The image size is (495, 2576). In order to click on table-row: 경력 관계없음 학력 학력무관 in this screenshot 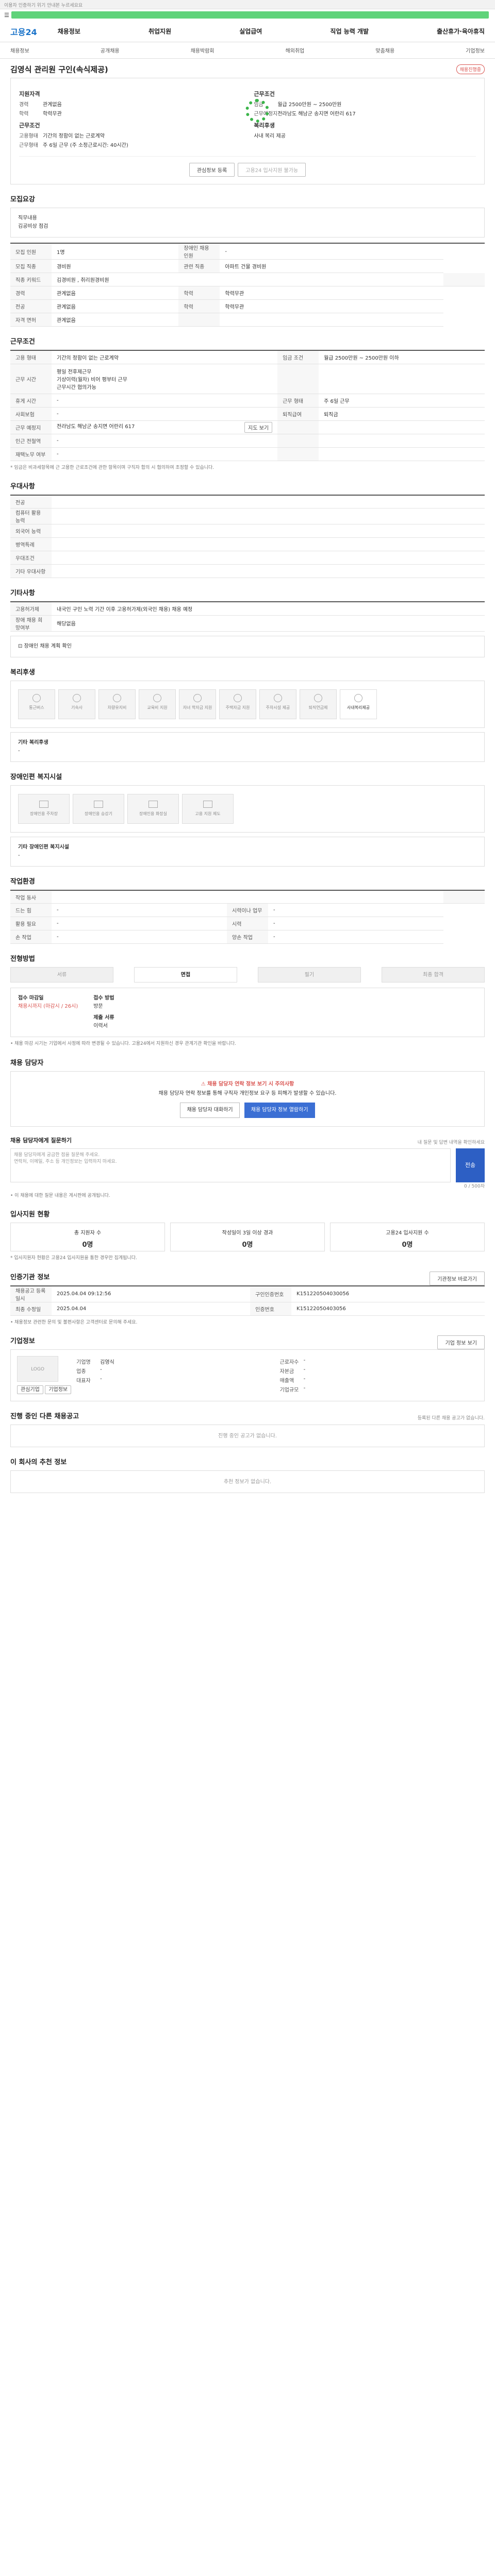, I will do `click(247, 293)`.